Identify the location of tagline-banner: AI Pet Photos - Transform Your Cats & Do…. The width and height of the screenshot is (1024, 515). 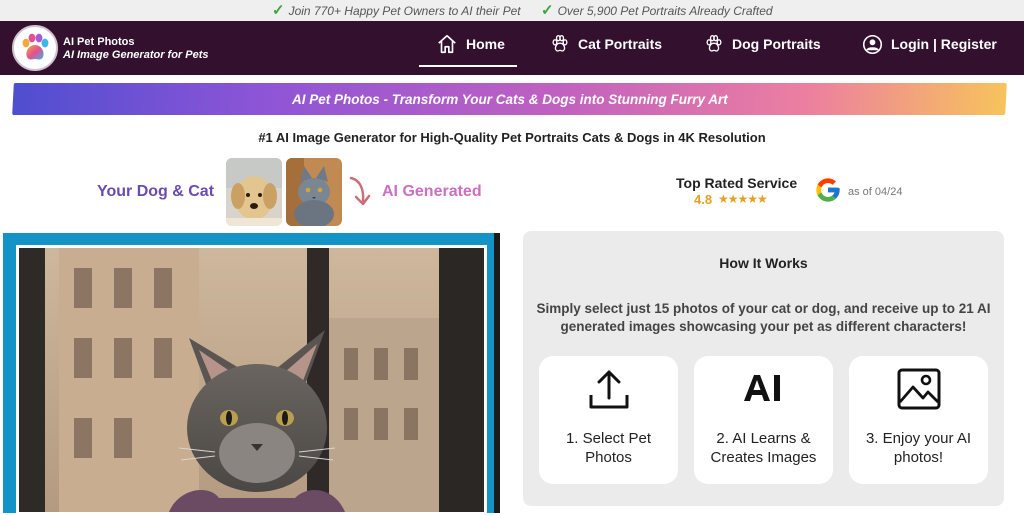
(509, 99).